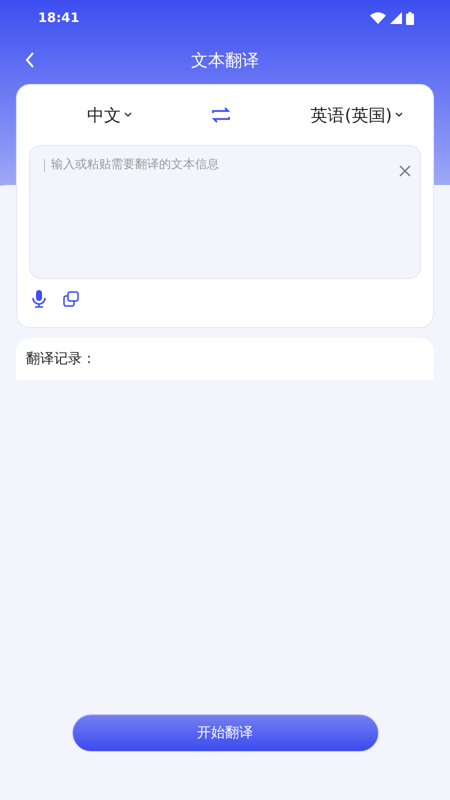 Image resolution: width=450 pixels, height=800 pixels. I want to click on wifi-icon, so click(378, 18).